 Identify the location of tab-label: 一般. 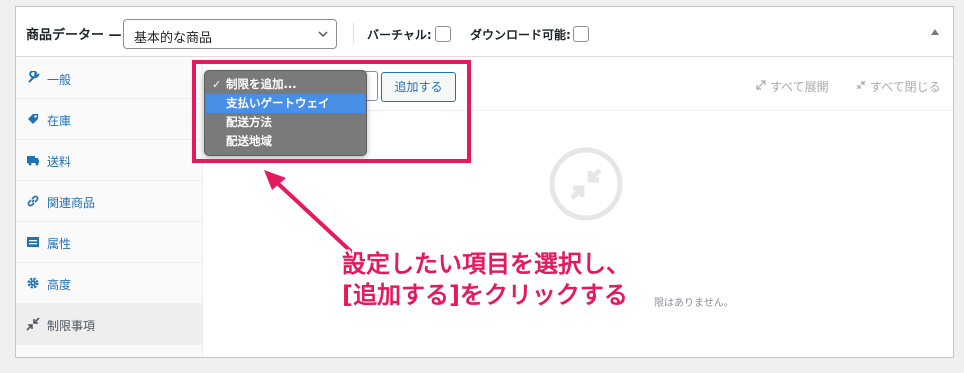
(59, 80).